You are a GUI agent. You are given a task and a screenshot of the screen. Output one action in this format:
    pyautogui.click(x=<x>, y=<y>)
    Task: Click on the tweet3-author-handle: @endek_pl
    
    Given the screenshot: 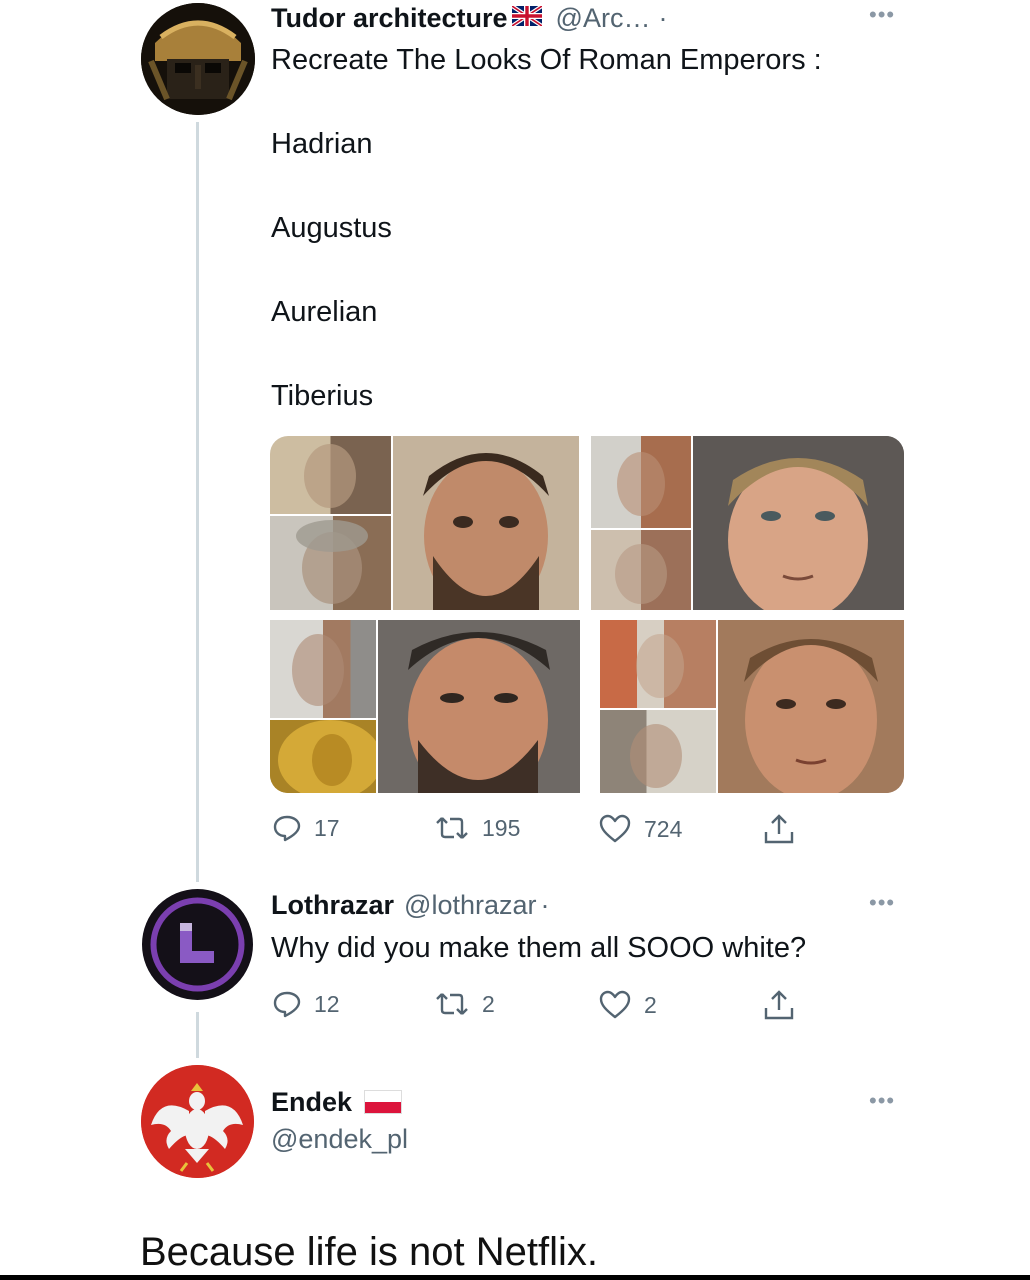 What is the action you would take?
    pyautogui.click(x=339, y=1139)
    